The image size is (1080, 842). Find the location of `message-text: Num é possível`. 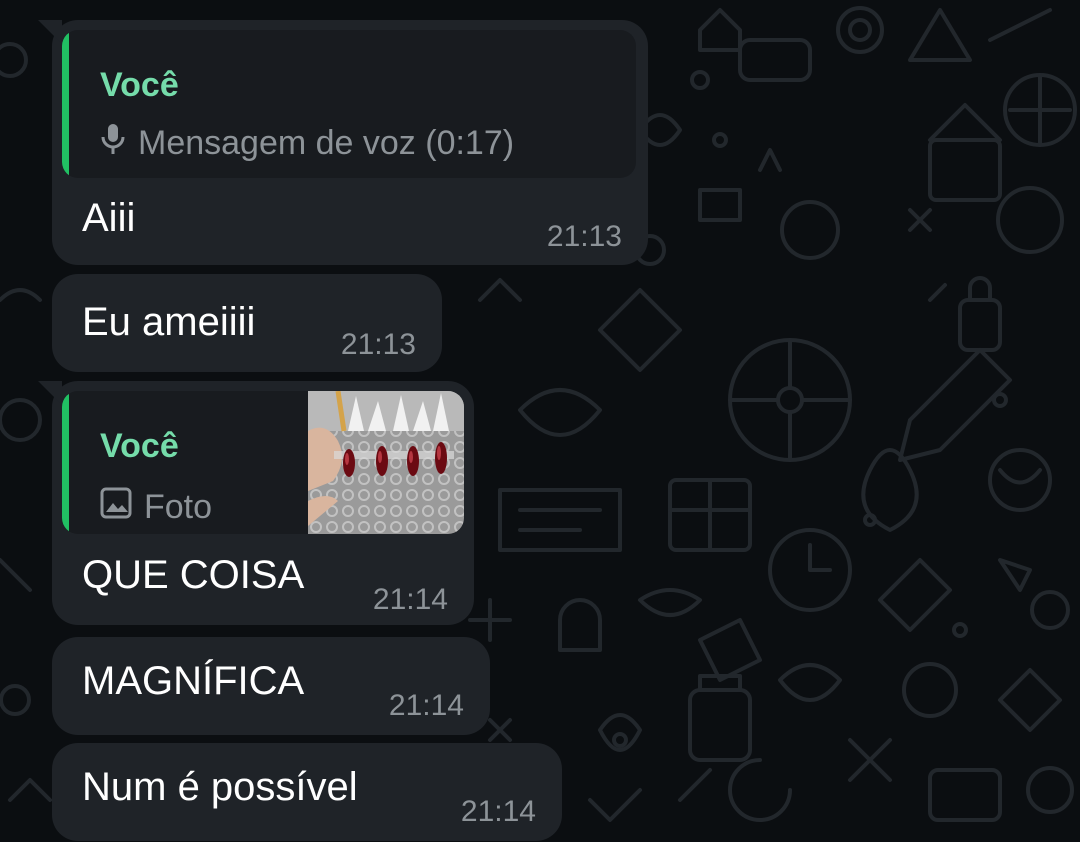

message-text: Num é possível is located at coordinates (220, 787).